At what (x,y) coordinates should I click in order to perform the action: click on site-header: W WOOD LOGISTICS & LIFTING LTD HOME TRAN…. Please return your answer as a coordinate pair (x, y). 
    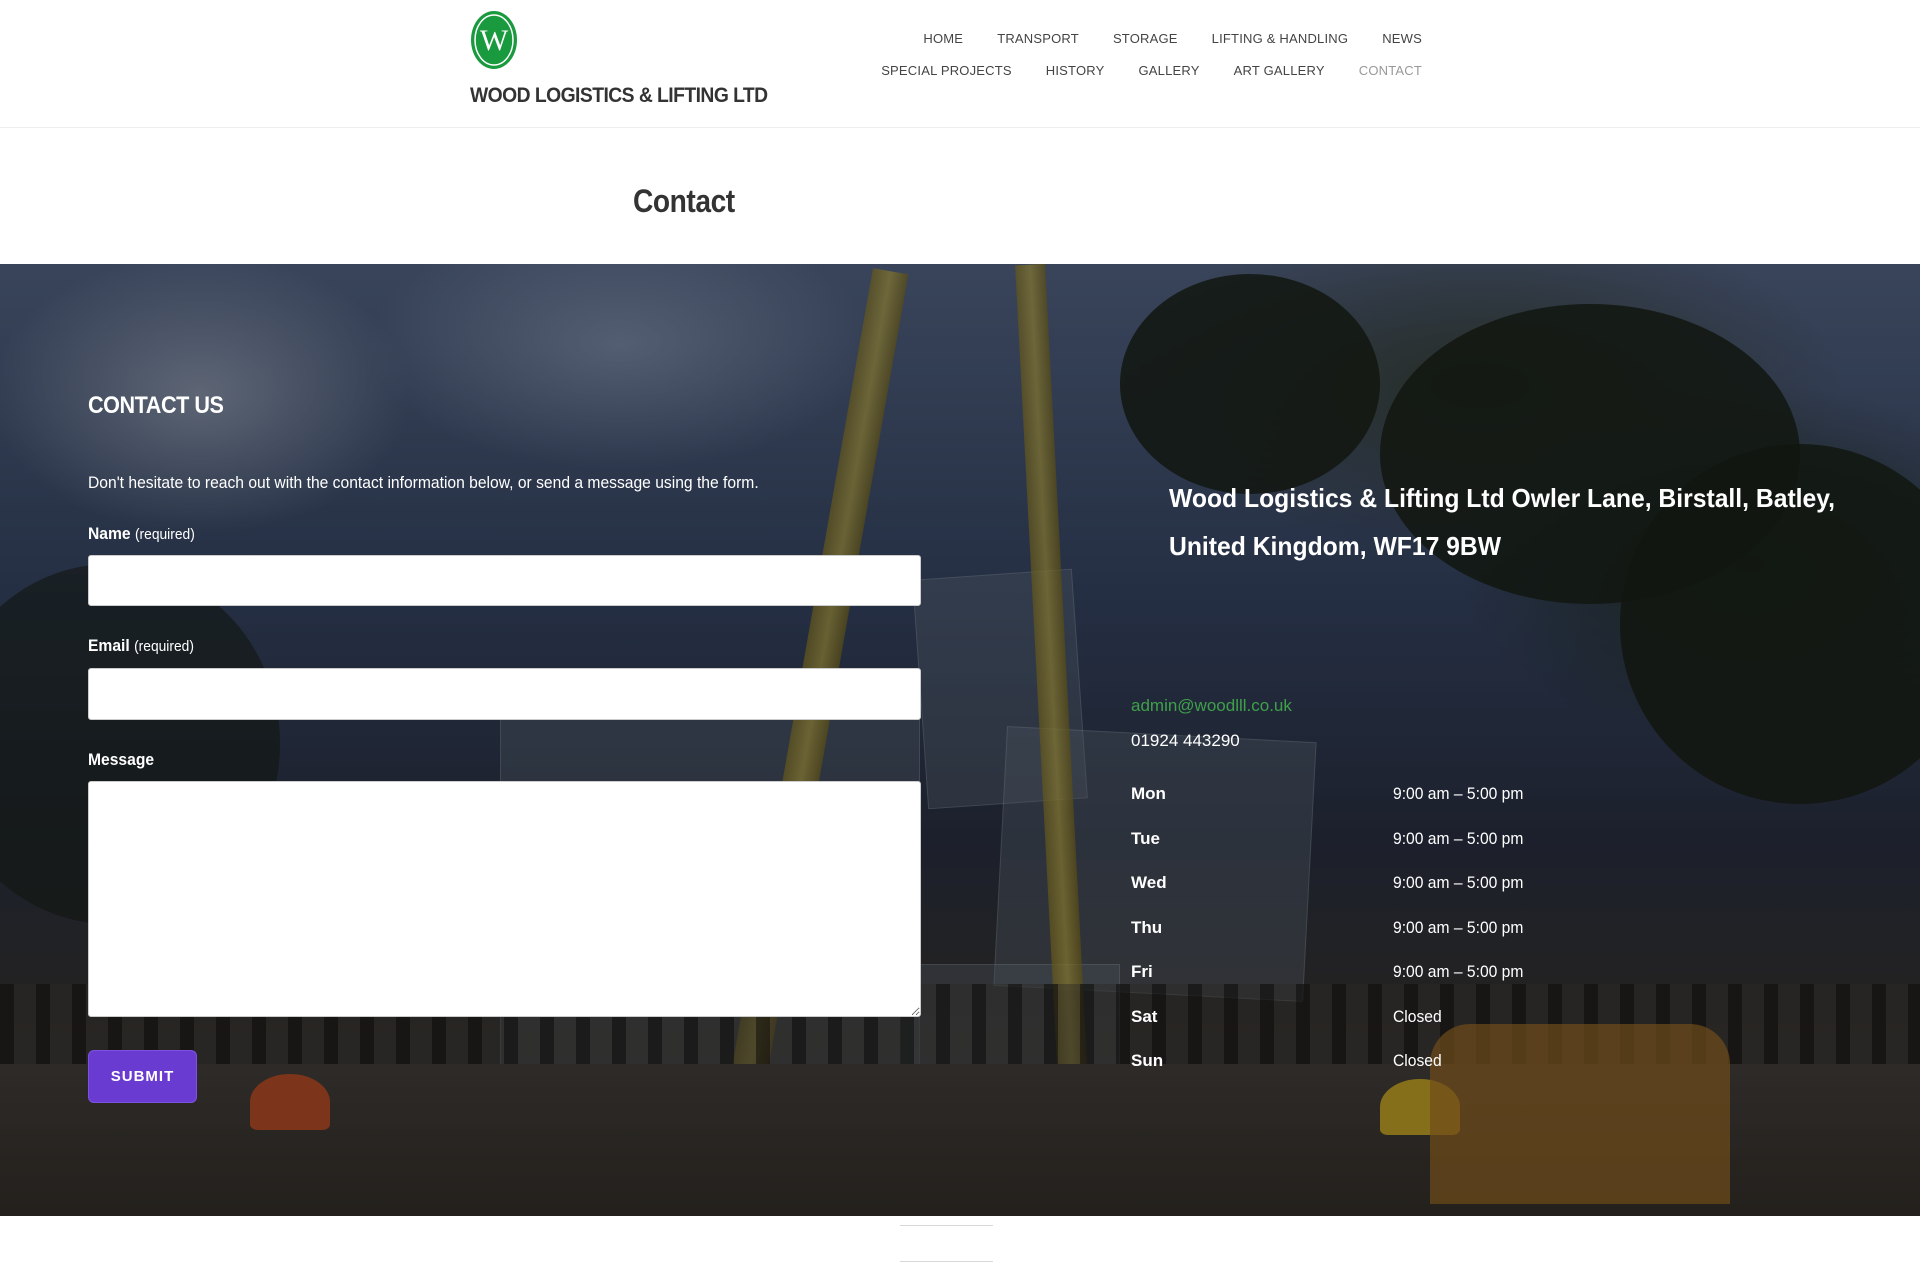
    Looking at the image, I should click on (960, 64).